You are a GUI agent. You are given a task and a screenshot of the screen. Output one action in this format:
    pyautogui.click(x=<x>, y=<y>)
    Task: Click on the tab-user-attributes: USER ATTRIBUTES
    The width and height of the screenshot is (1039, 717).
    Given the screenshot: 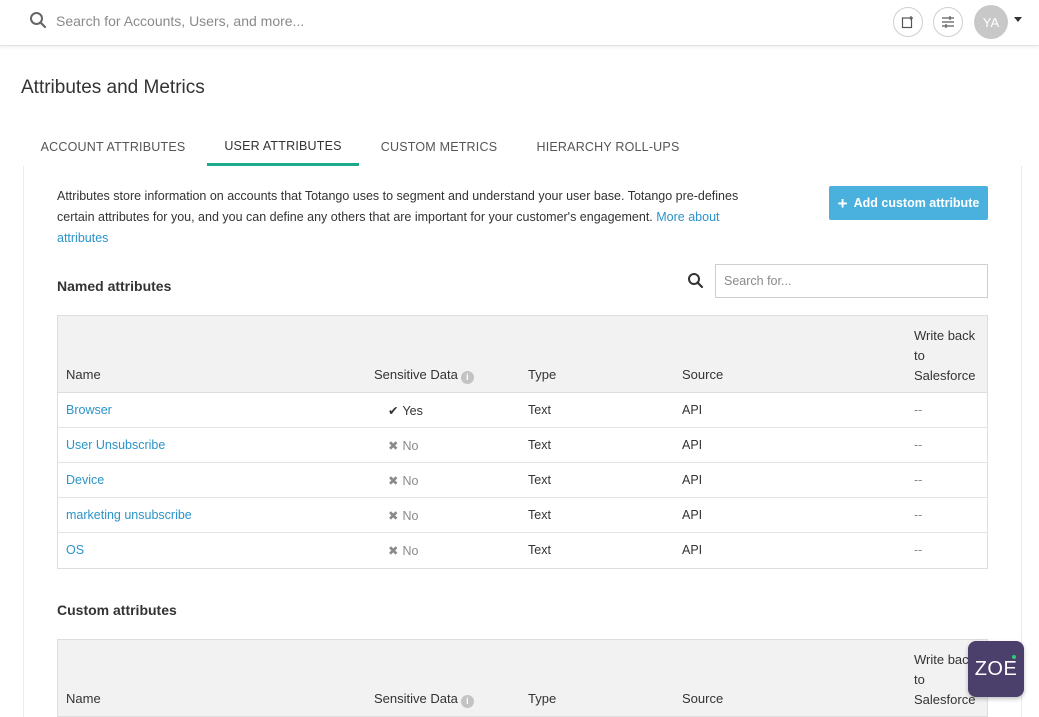 What is the action you would take?
    pyautogui.click(x=283, y=147)
    